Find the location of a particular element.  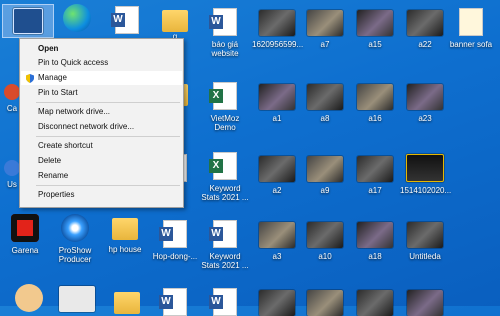

desktop-icon-label: ProShow Producer is located at coordinates (75, 255).